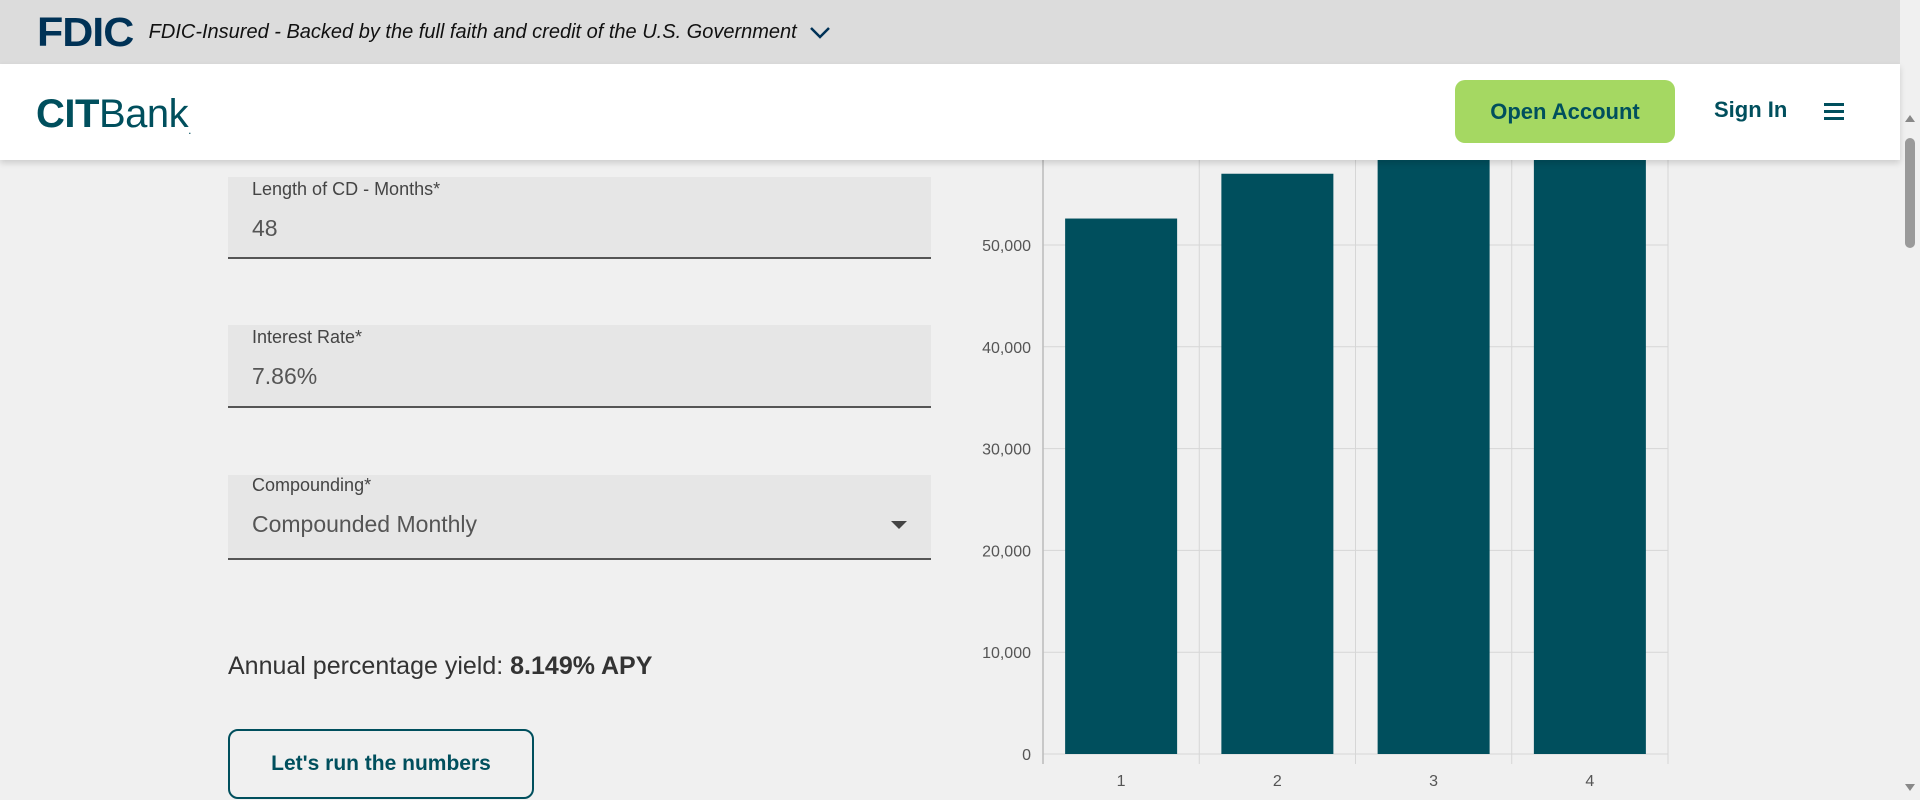  I want to click on cd-length-field: Length of CD - Months* 48, so click(579, 218).